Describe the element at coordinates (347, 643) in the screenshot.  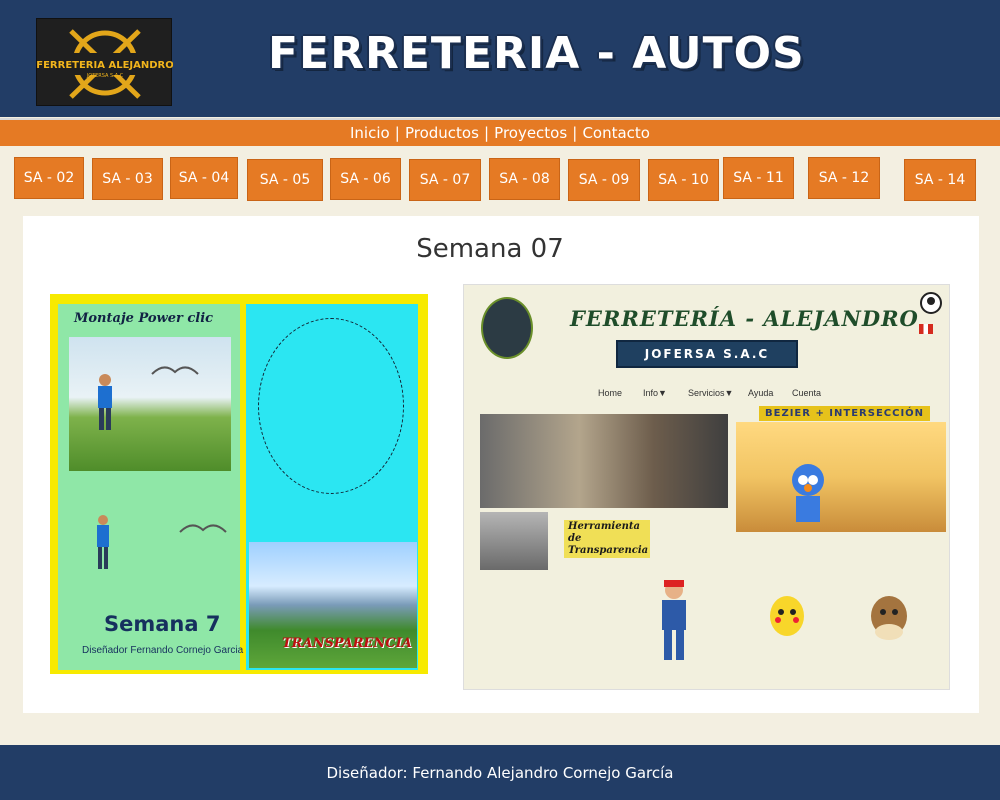
I see `preview-left-banner: TRANSPARENCIA` at that location.